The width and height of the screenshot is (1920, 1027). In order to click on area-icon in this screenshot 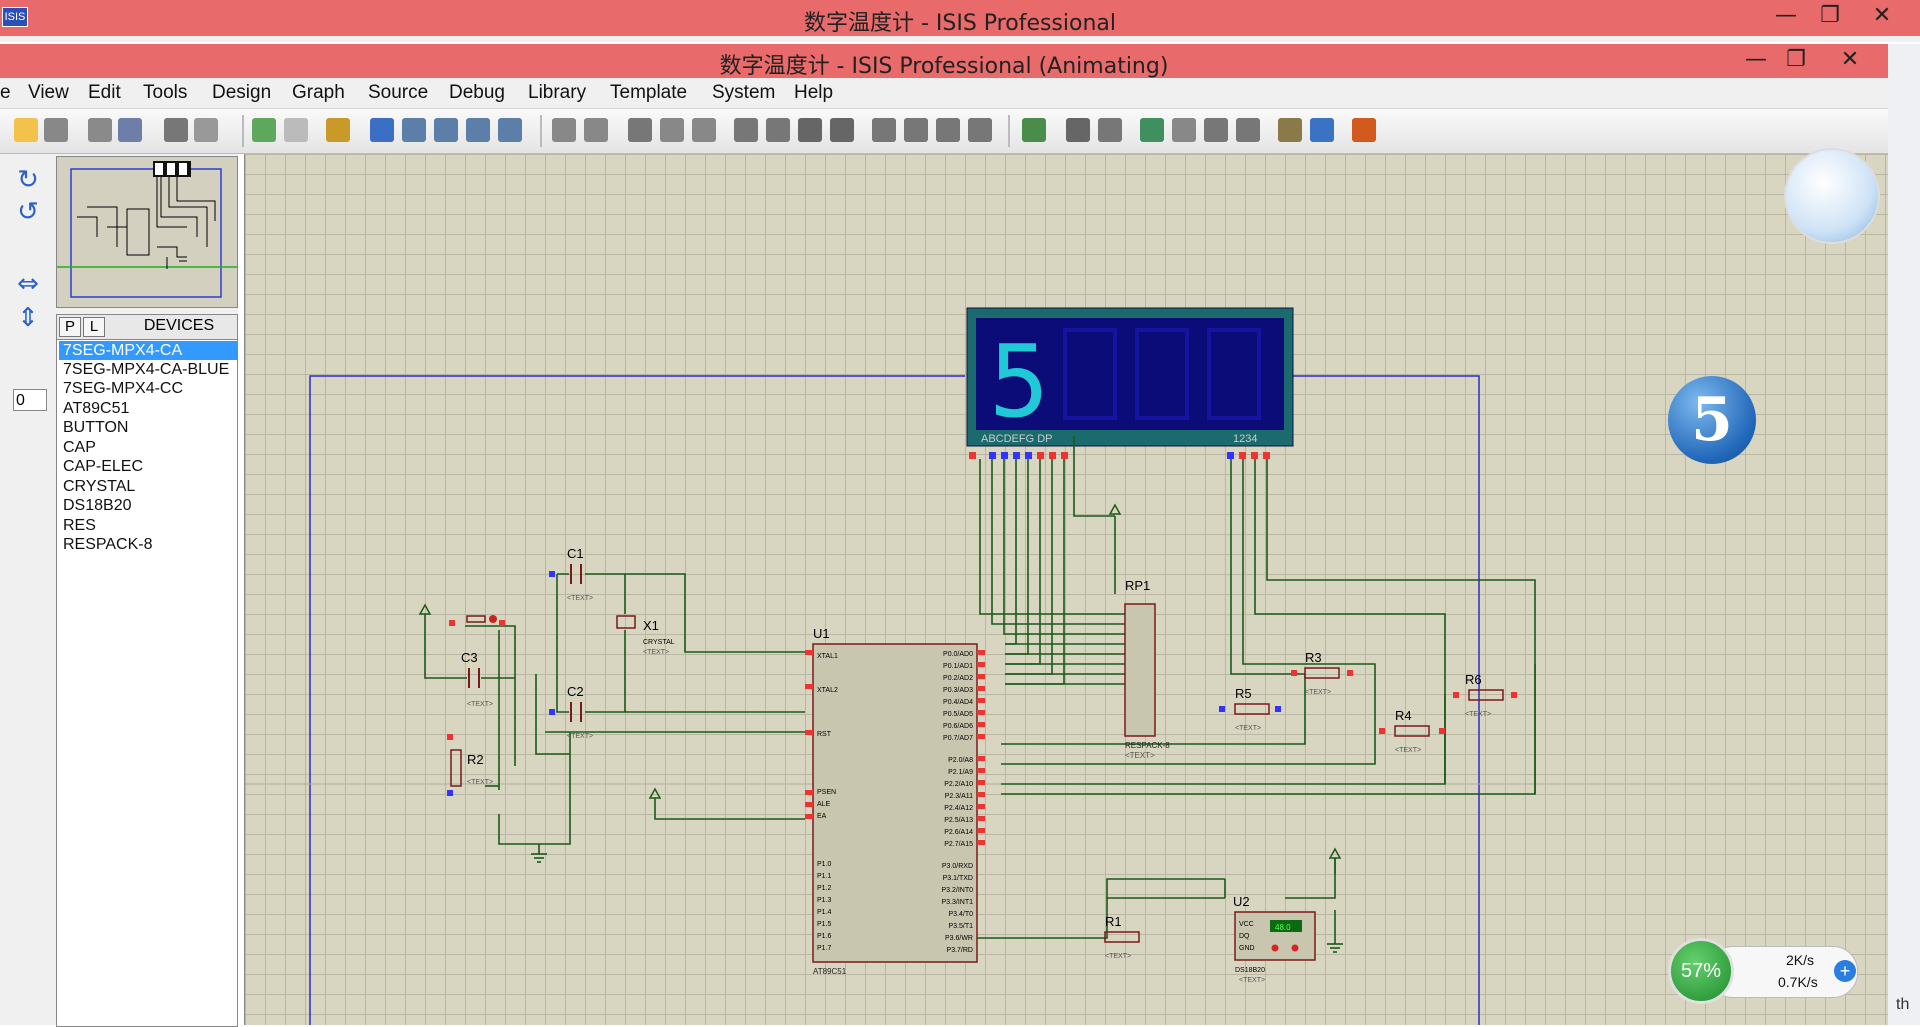, I will do `click(206, 130)`.